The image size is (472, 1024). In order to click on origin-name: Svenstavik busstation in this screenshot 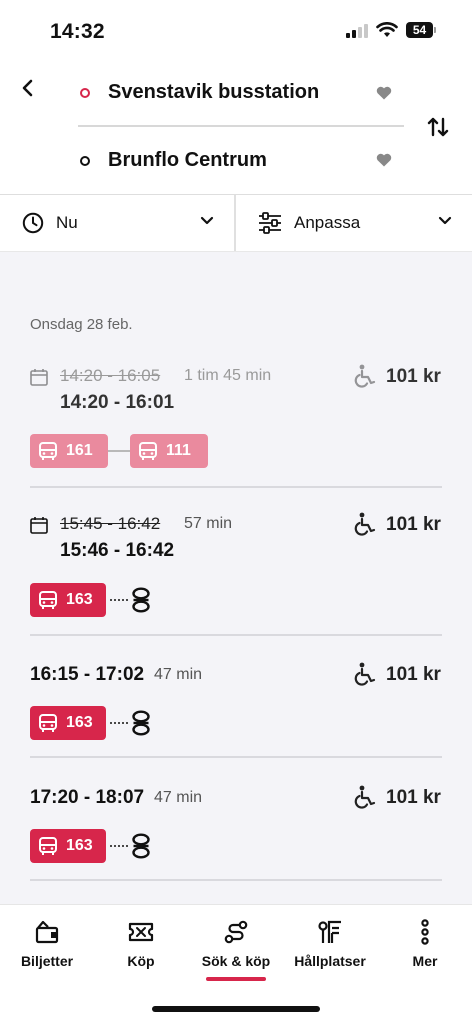, I will do `click(214, 92)`.